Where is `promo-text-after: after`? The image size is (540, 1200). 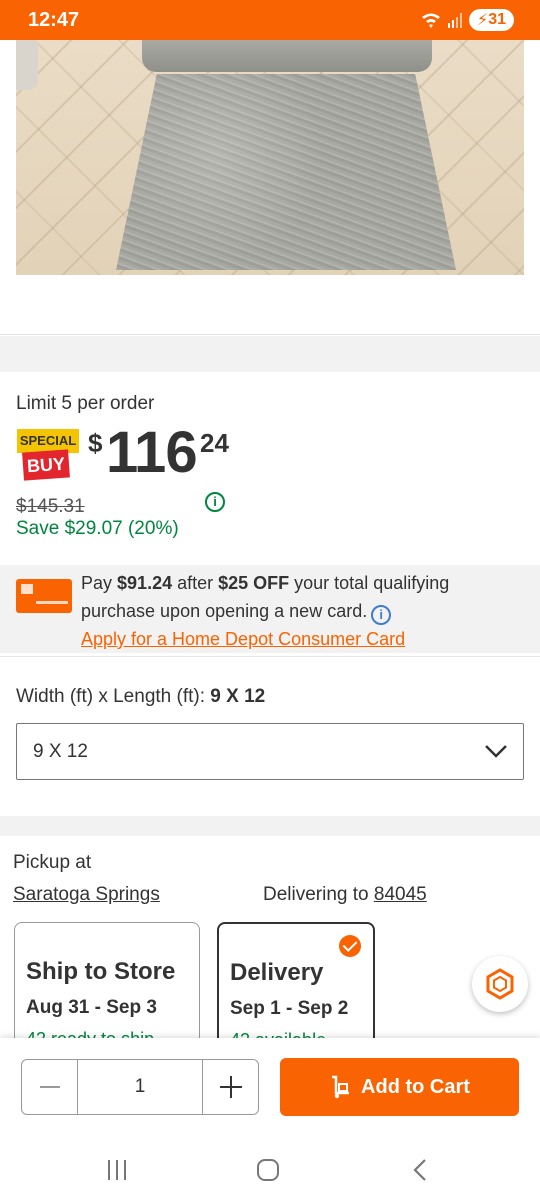 promo-text-after: after is located at coordinates (195, 583).